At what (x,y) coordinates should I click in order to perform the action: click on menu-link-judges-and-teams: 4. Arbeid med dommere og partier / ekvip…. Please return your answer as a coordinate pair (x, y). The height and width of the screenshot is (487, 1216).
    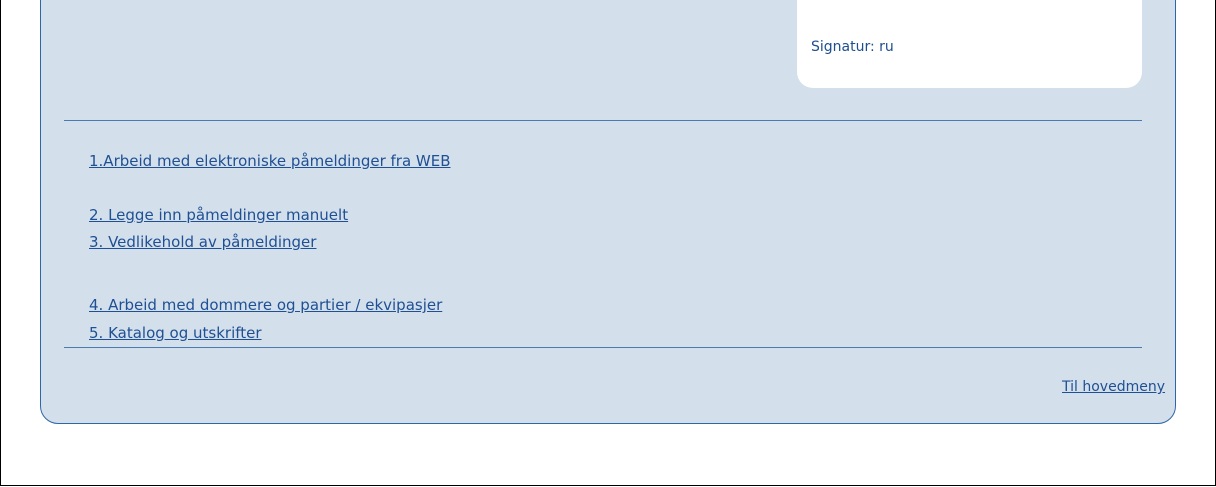
    Looking at the image, I should click on (265, 305).